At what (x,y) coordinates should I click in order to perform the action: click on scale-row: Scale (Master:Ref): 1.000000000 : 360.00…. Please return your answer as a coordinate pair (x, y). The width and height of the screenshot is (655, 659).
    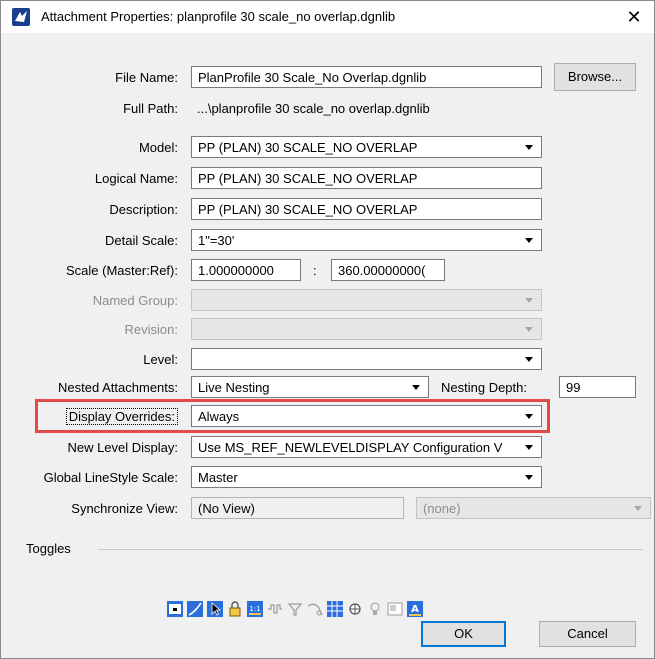
    Looking at the image, I should click on (327, 271).